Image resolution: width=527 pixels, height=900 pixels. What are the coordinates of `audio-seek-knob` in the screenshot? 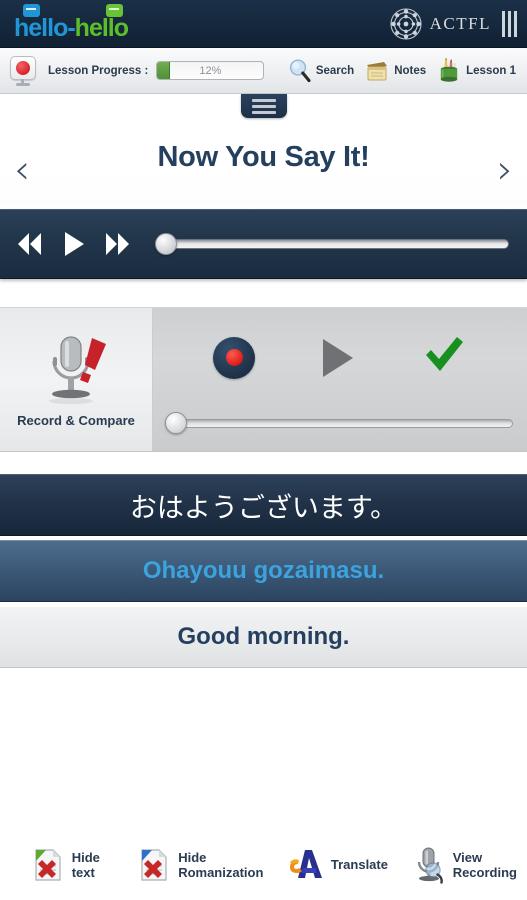 It's located at (166, 244).